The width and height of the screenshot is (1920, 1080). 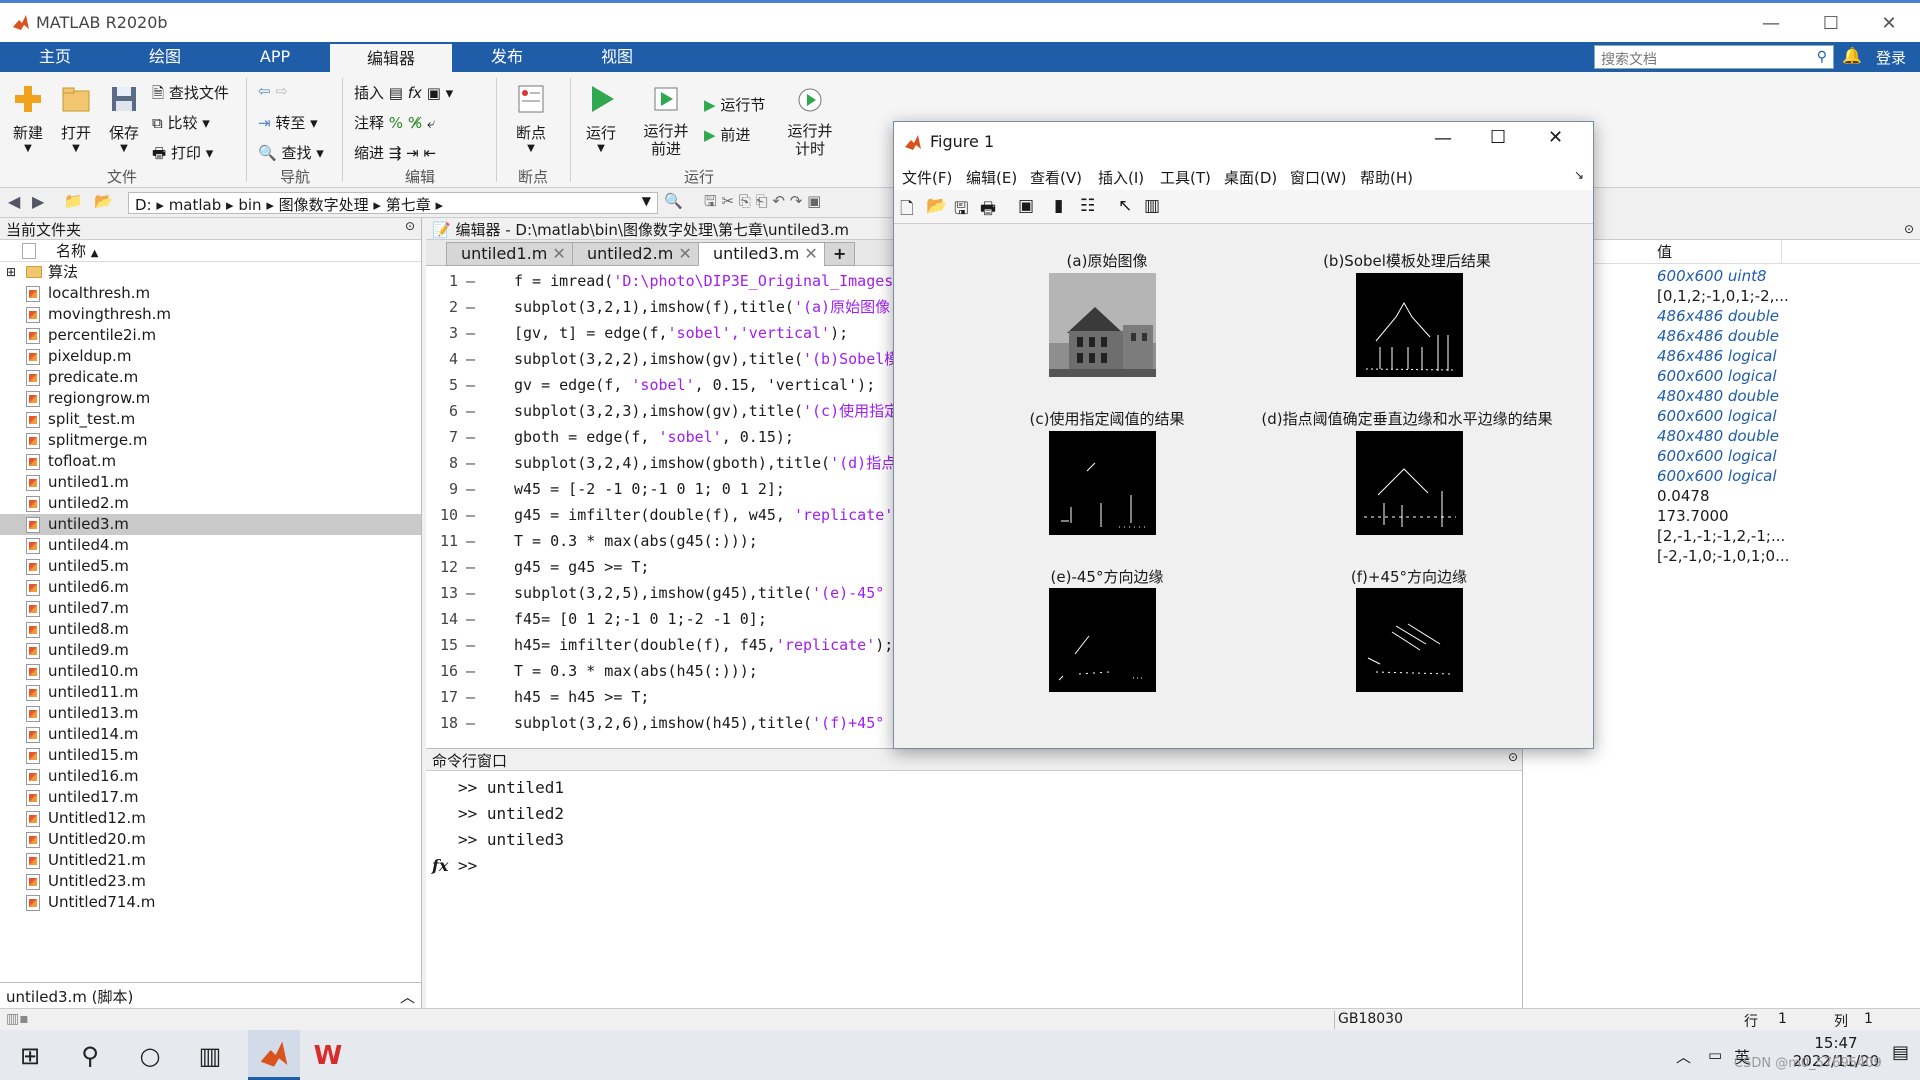 What do you see at coordinates (446, 619) in the screenshot?
I see `line-number: 14` at bounding box center [446, 619].